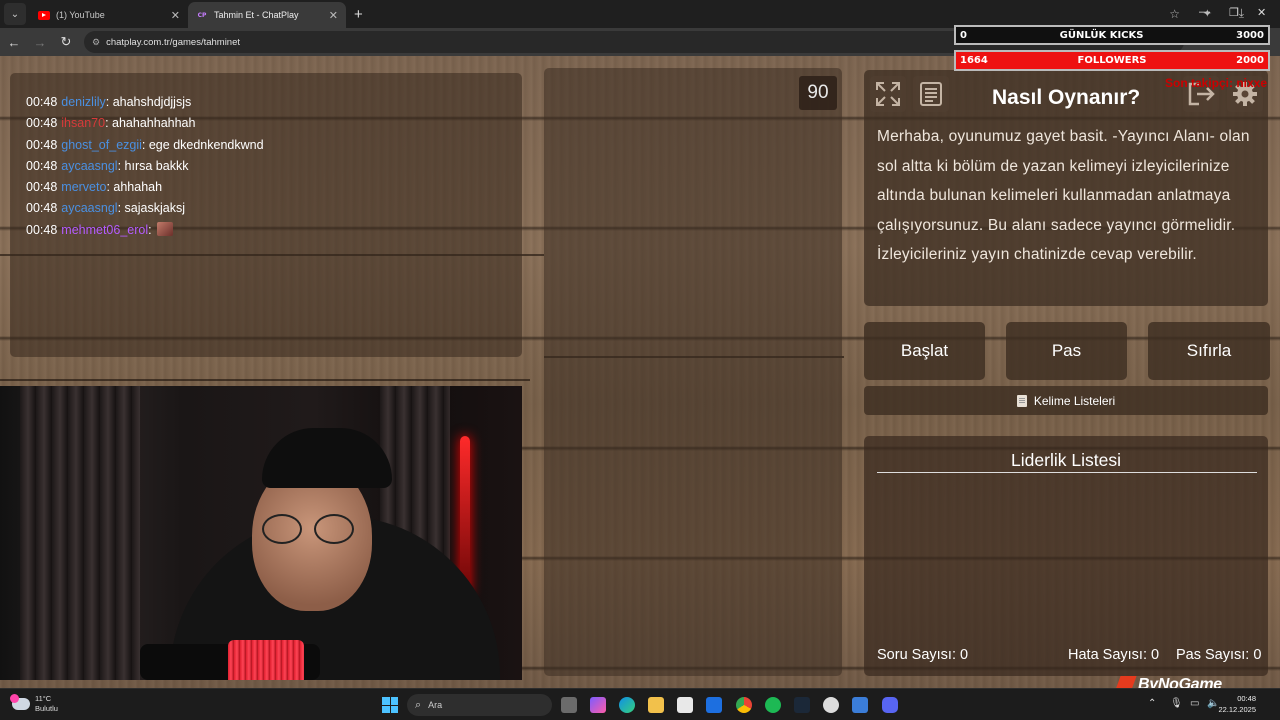 The height and width of the screenshot is (720, 1280). Describe the element at coordinates (165, 228) in the screenshot. I see `emote-icon` at that location.